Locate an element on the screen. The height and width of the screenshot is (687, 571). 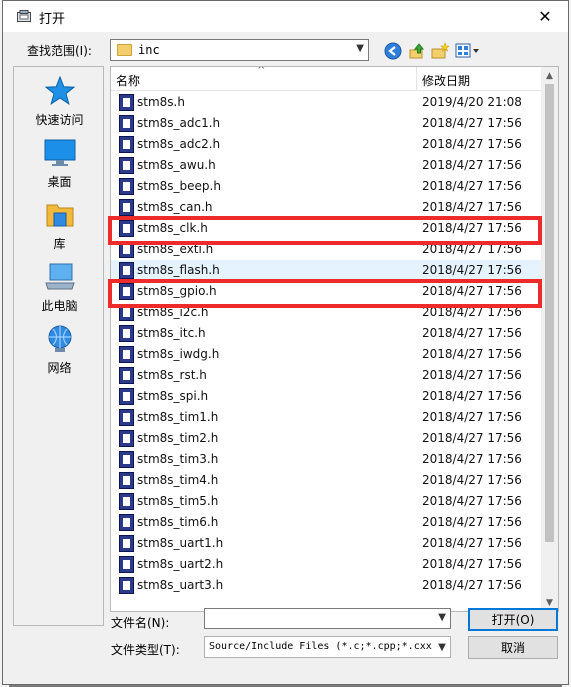
file-row: stm8s_gpio.h 2018/4/27 17:56 is located at coordinates (327, 291).